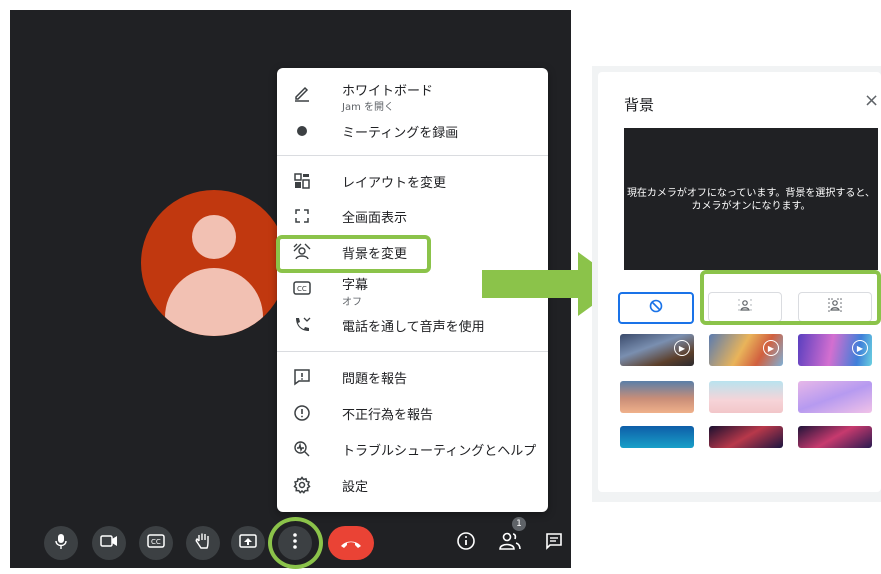  I want to click on info-icon, so click(466, 543).